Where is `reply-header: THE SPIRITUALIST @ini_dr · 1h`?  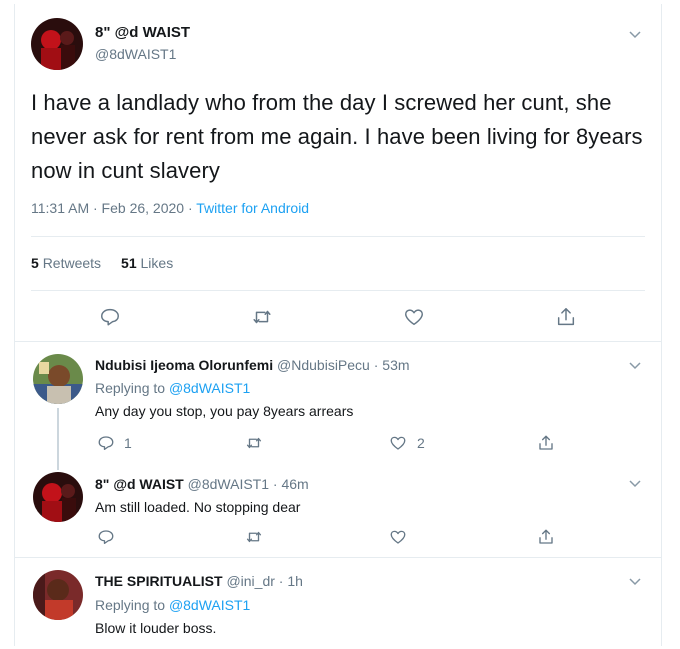
reply-header: THE SPIRITUALIST @ini_dr · 1h is located at coordinates (199, 581).